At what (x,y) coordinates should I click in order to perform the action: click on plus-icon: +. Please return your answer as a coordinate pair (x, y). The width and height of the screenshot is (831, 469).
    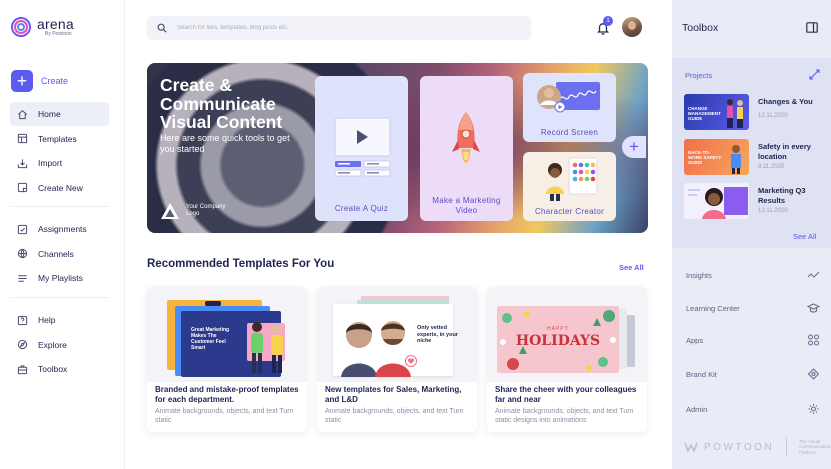
    Looking at the image, I should click on (22, 81).